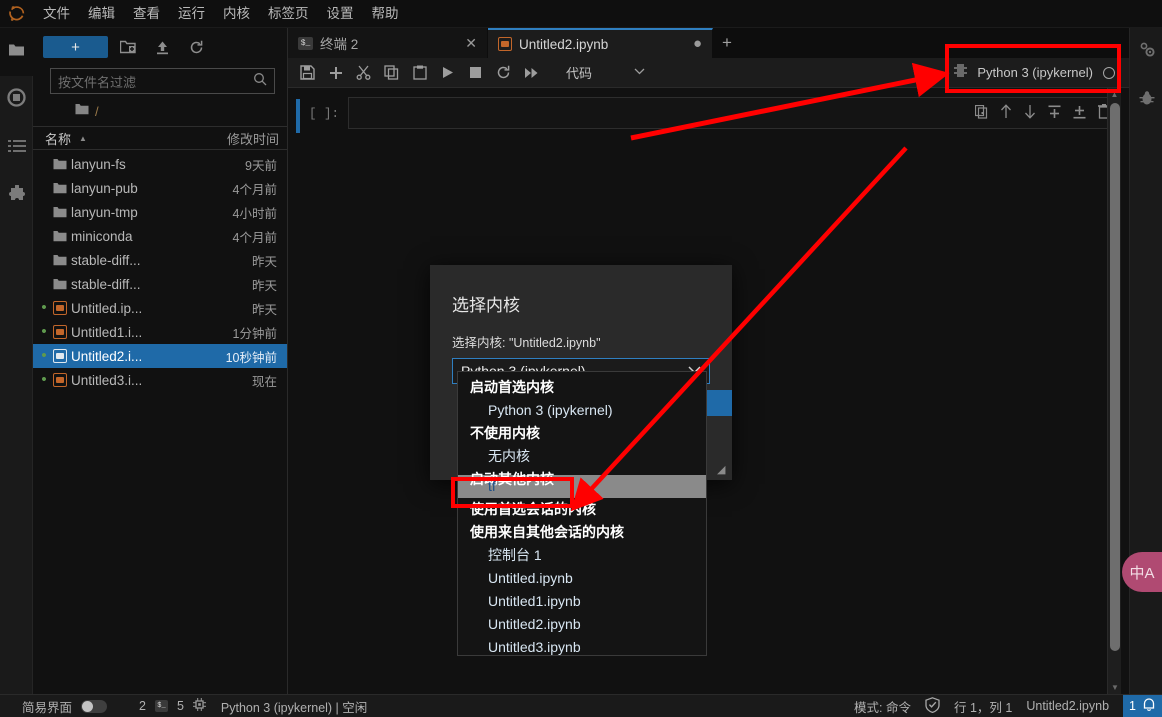  What do you see at coordinates (340, 14) in the screenshot?
I see `menu-item-settings: 设置` at bounding box center [340, 14].